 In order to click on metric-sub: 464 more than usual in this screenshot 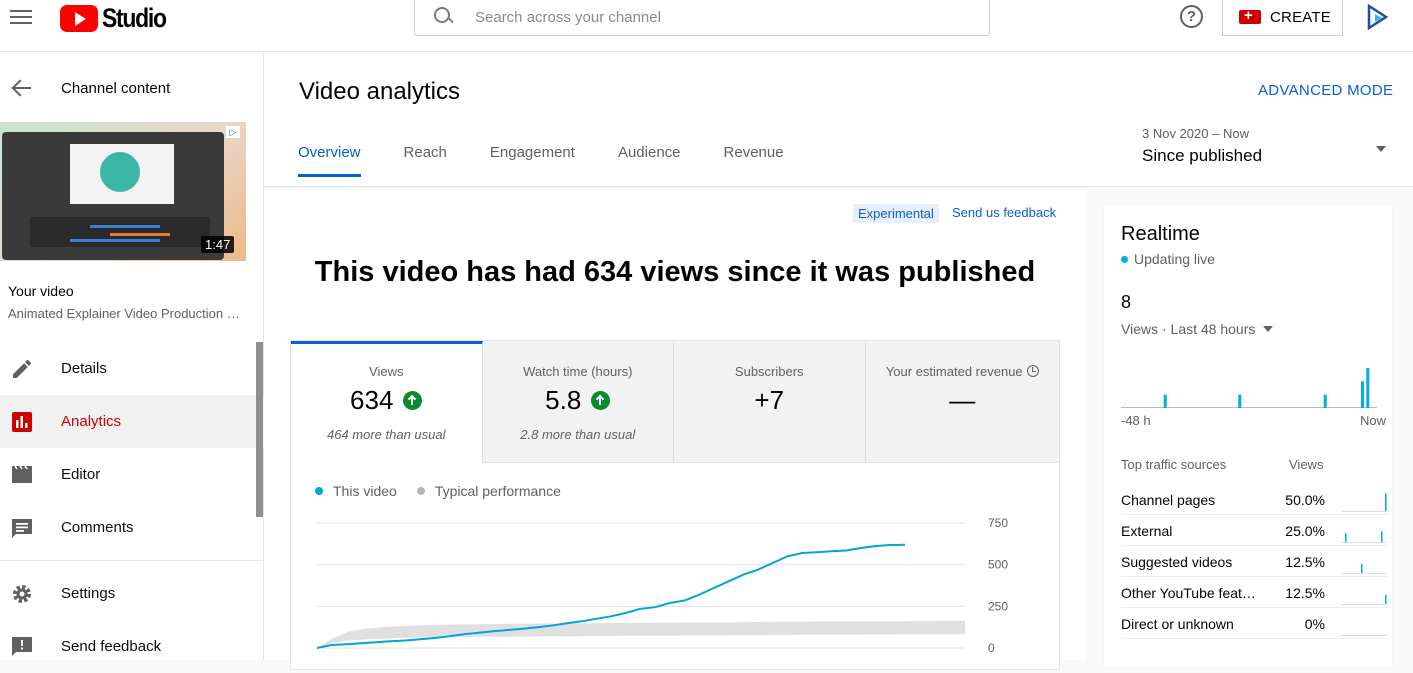, I will do `click(386, 434)`.